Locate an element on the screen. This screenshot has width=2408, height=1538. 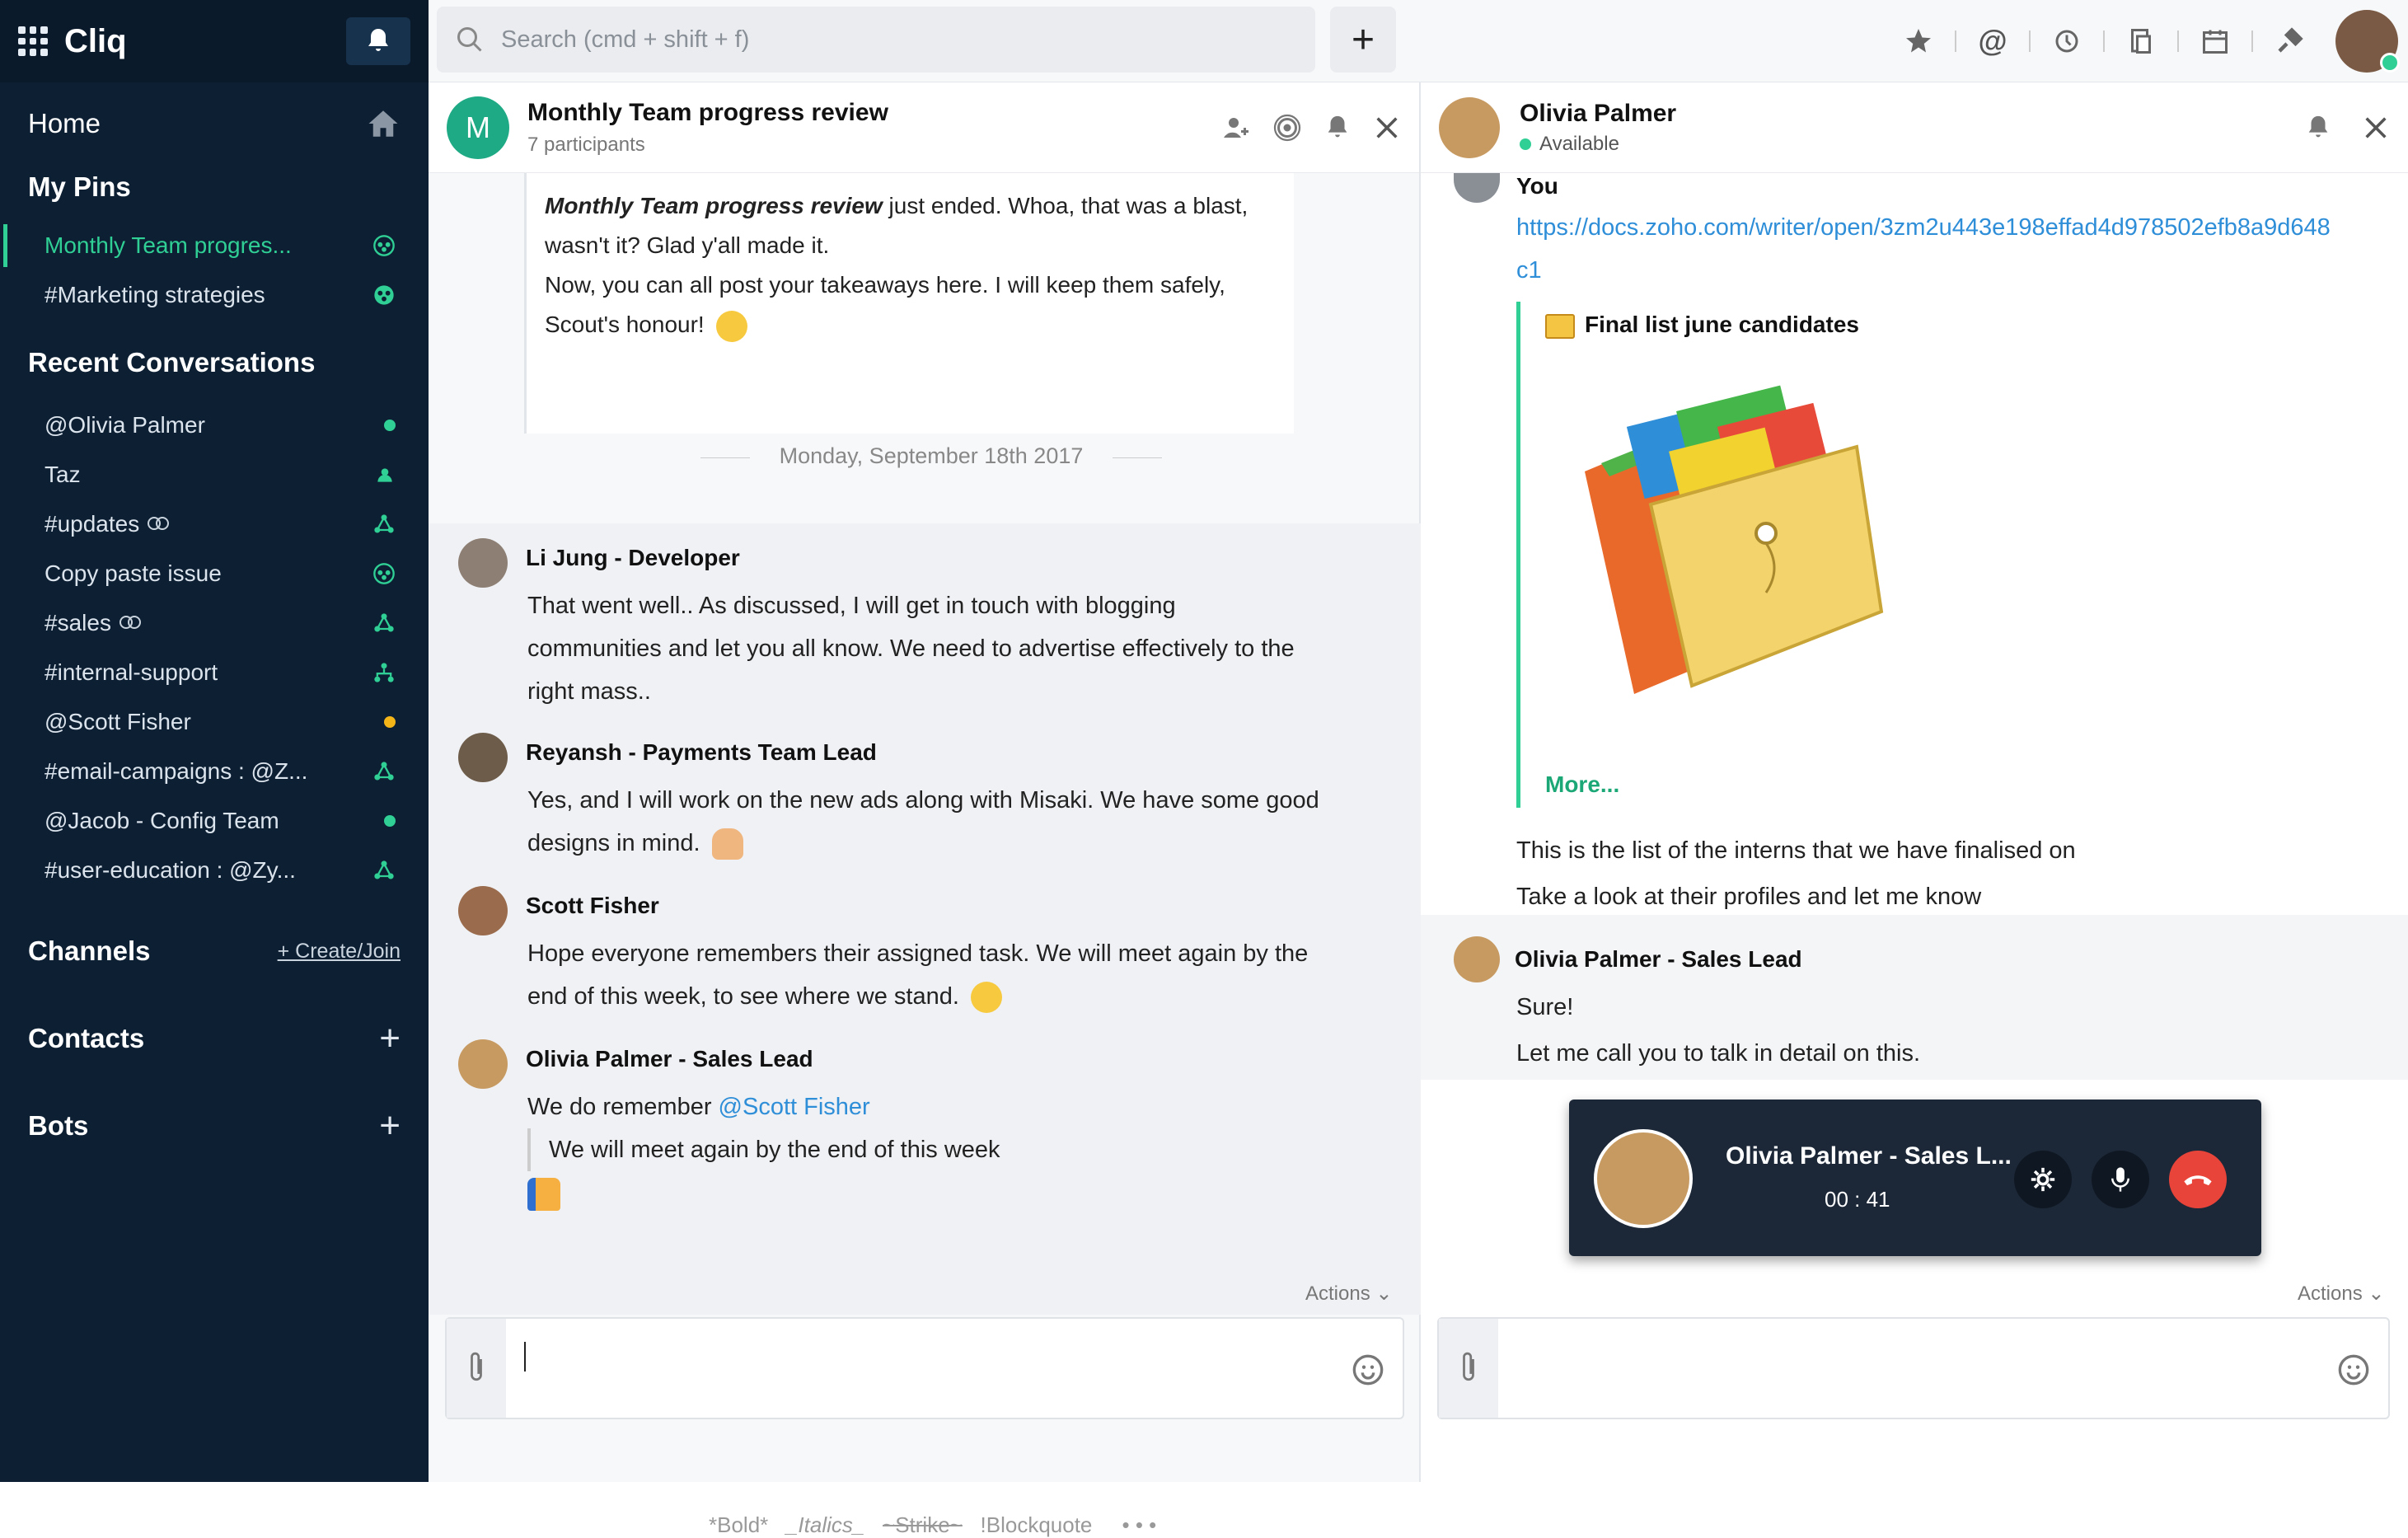
starred-button is located at coordinates (1919, 41).